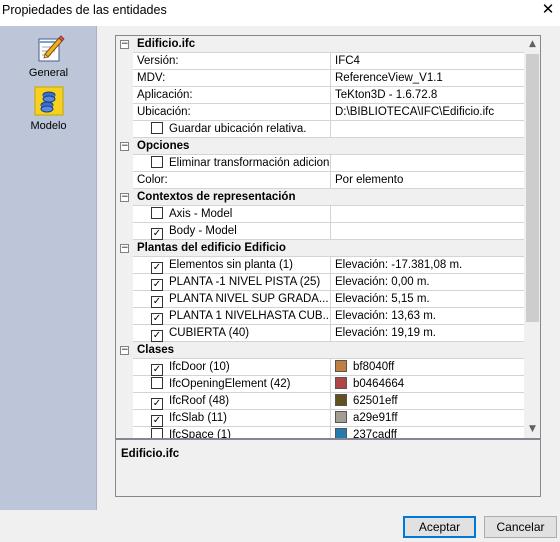 The width and height of the screenshot is (560, 542). Describe the element at coordinates (320, 231) in the screenshot. I see `property-row: ✓ Body - Model` at that location.